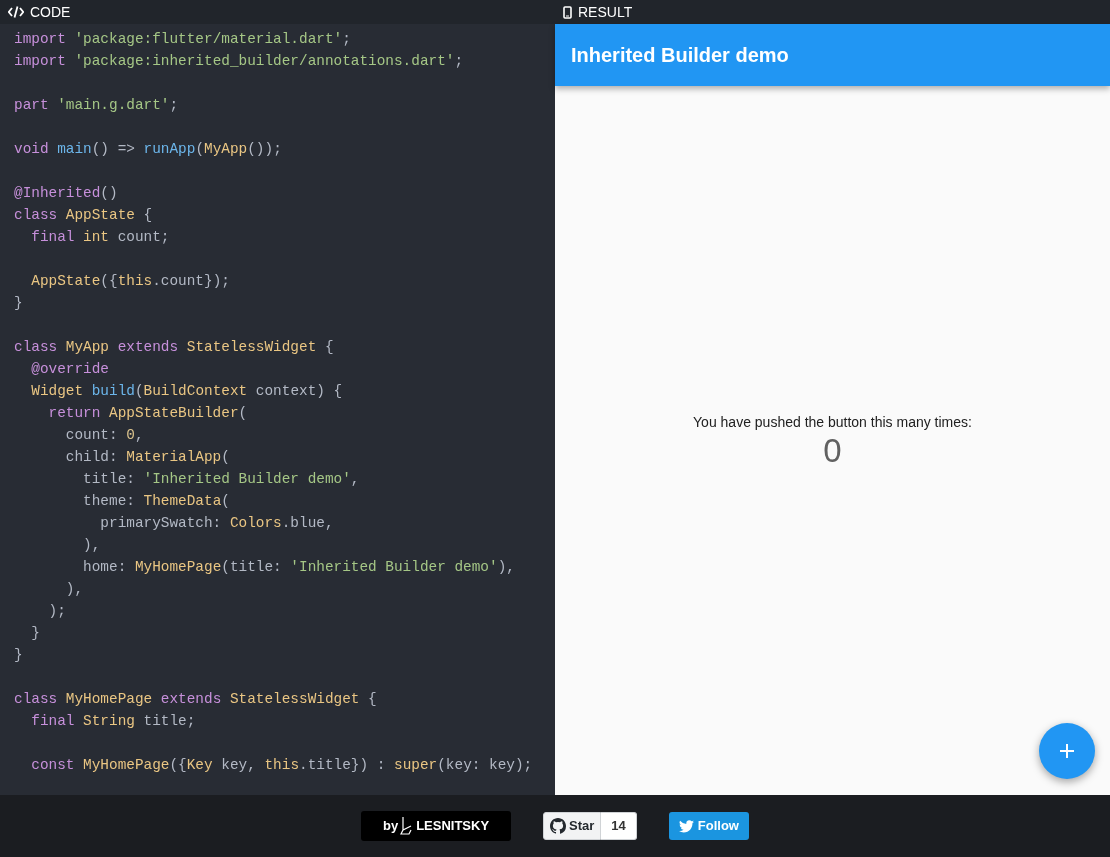 The height and width of the screenshot is (857, 1110). Describe the element at coordinates (156, 501) in the screenshot. I see `code-line: theme: ThemeData(` at that location.